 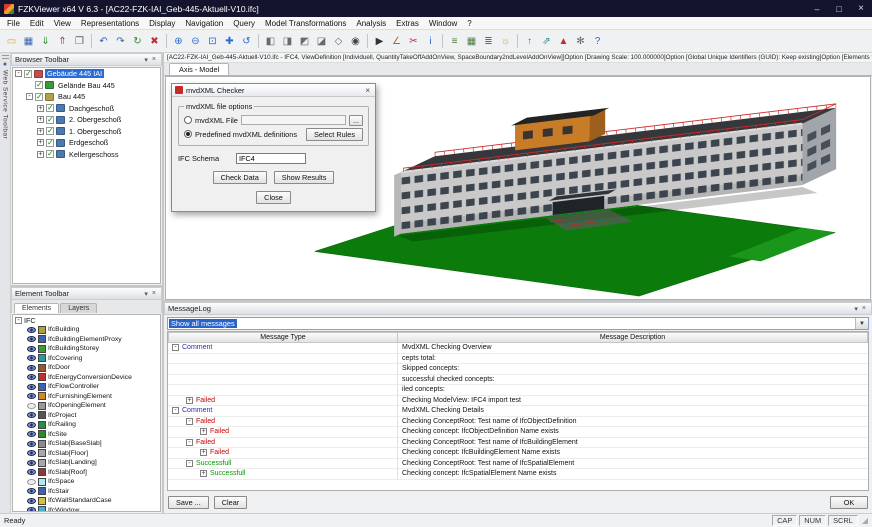 What do you see at coordinates (58, 491) in the screenshot?
I see `element-class-label: IfcStair` at bounding box center [58, 491].